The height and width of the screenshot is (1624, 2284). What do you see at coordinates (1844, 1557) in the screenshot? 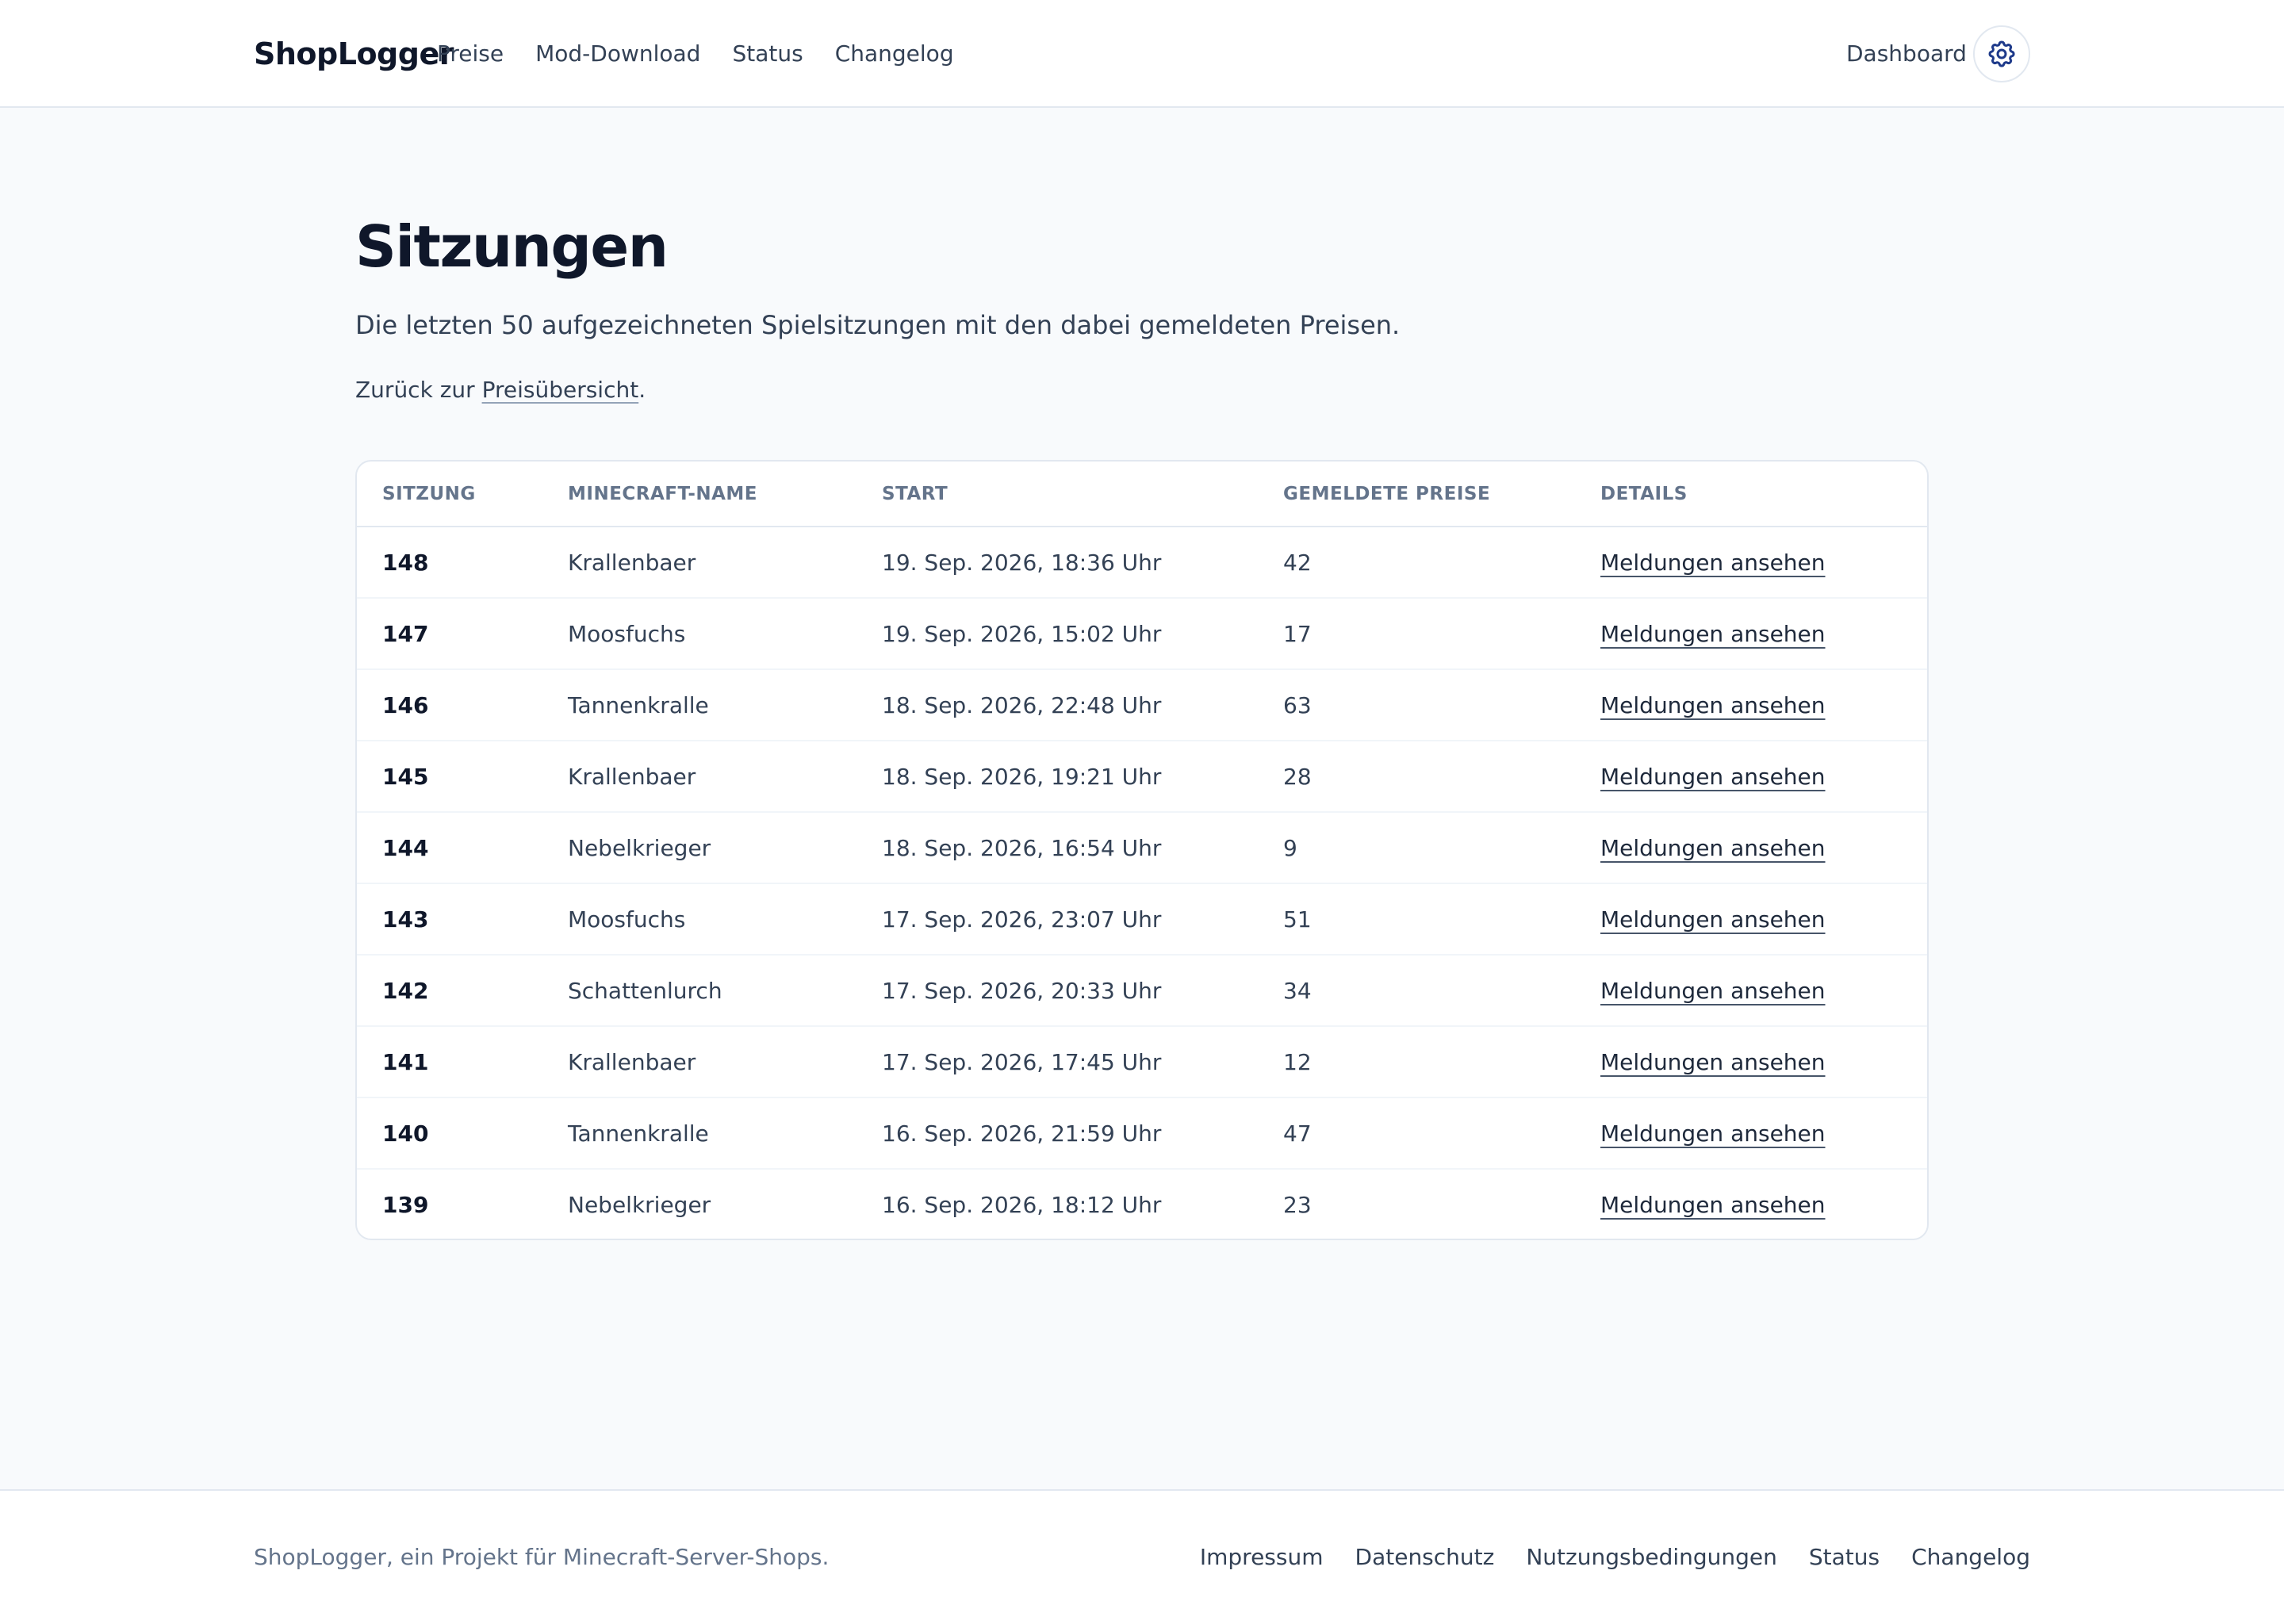
I see `footer-link-status: Status` at bounding box center [1844, 1557].